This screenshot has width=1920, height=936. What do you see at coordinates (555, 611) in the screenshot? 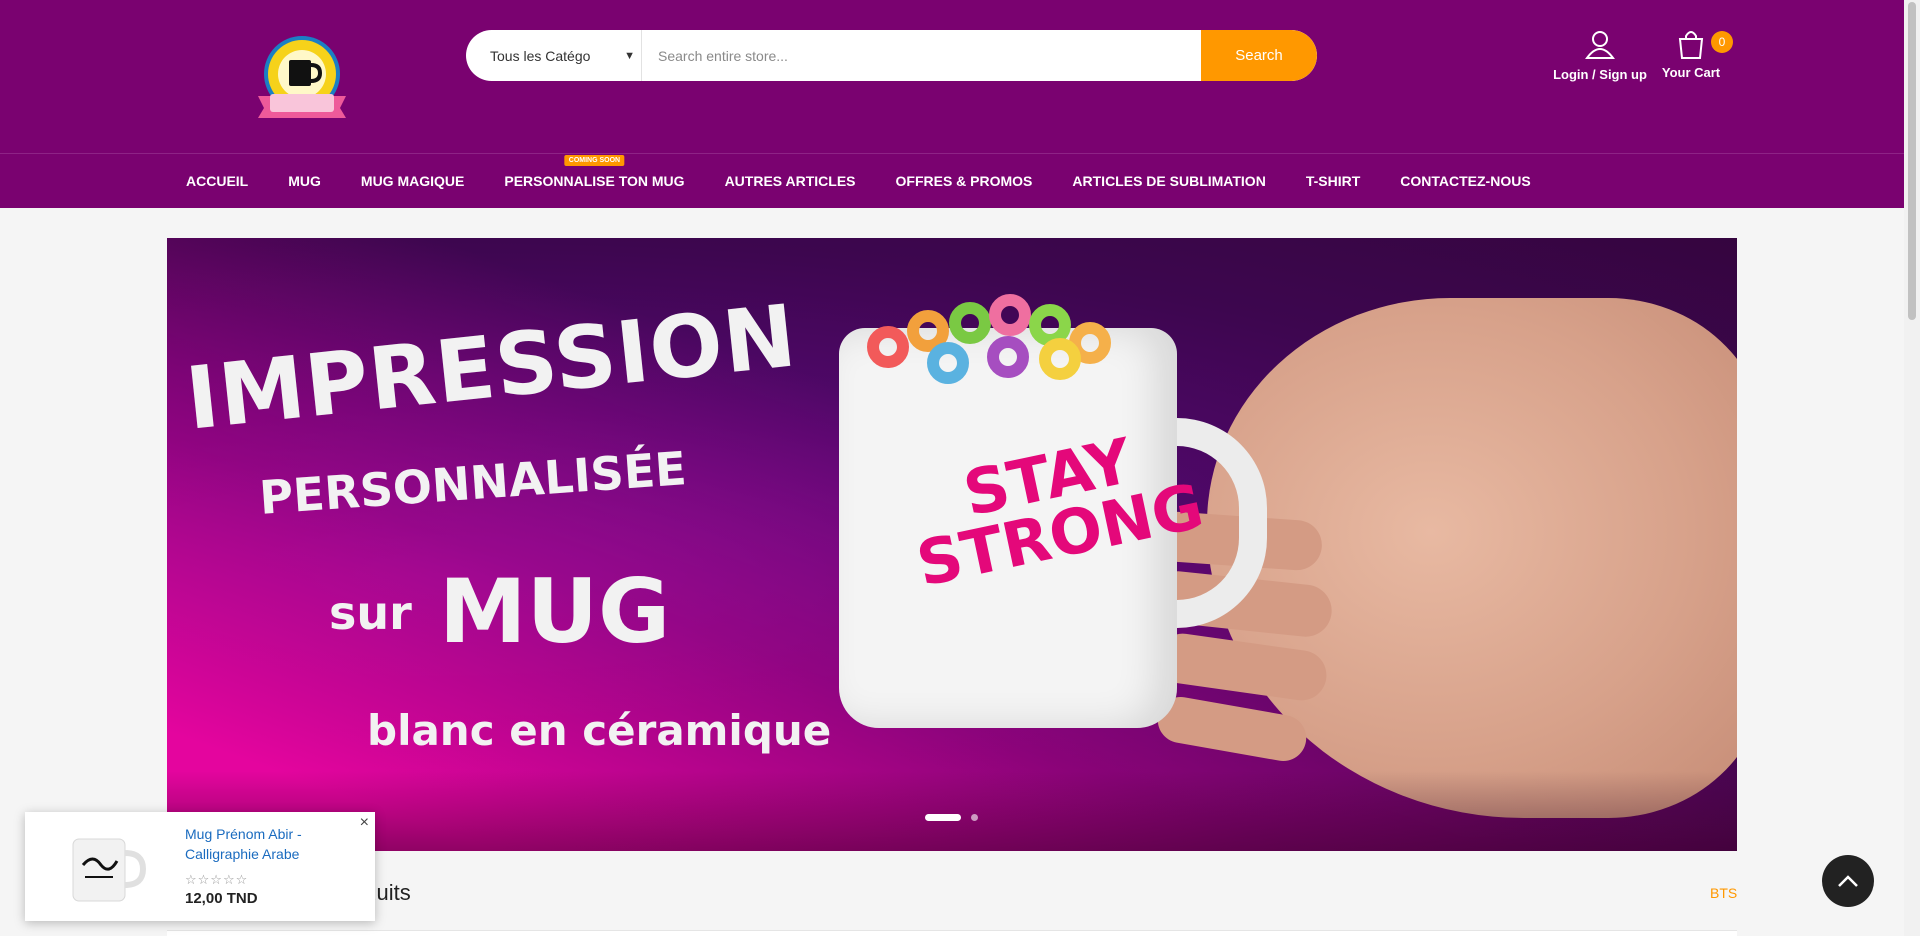
I see `banner-text-mug: MUG` at bounding box center [555, 611].